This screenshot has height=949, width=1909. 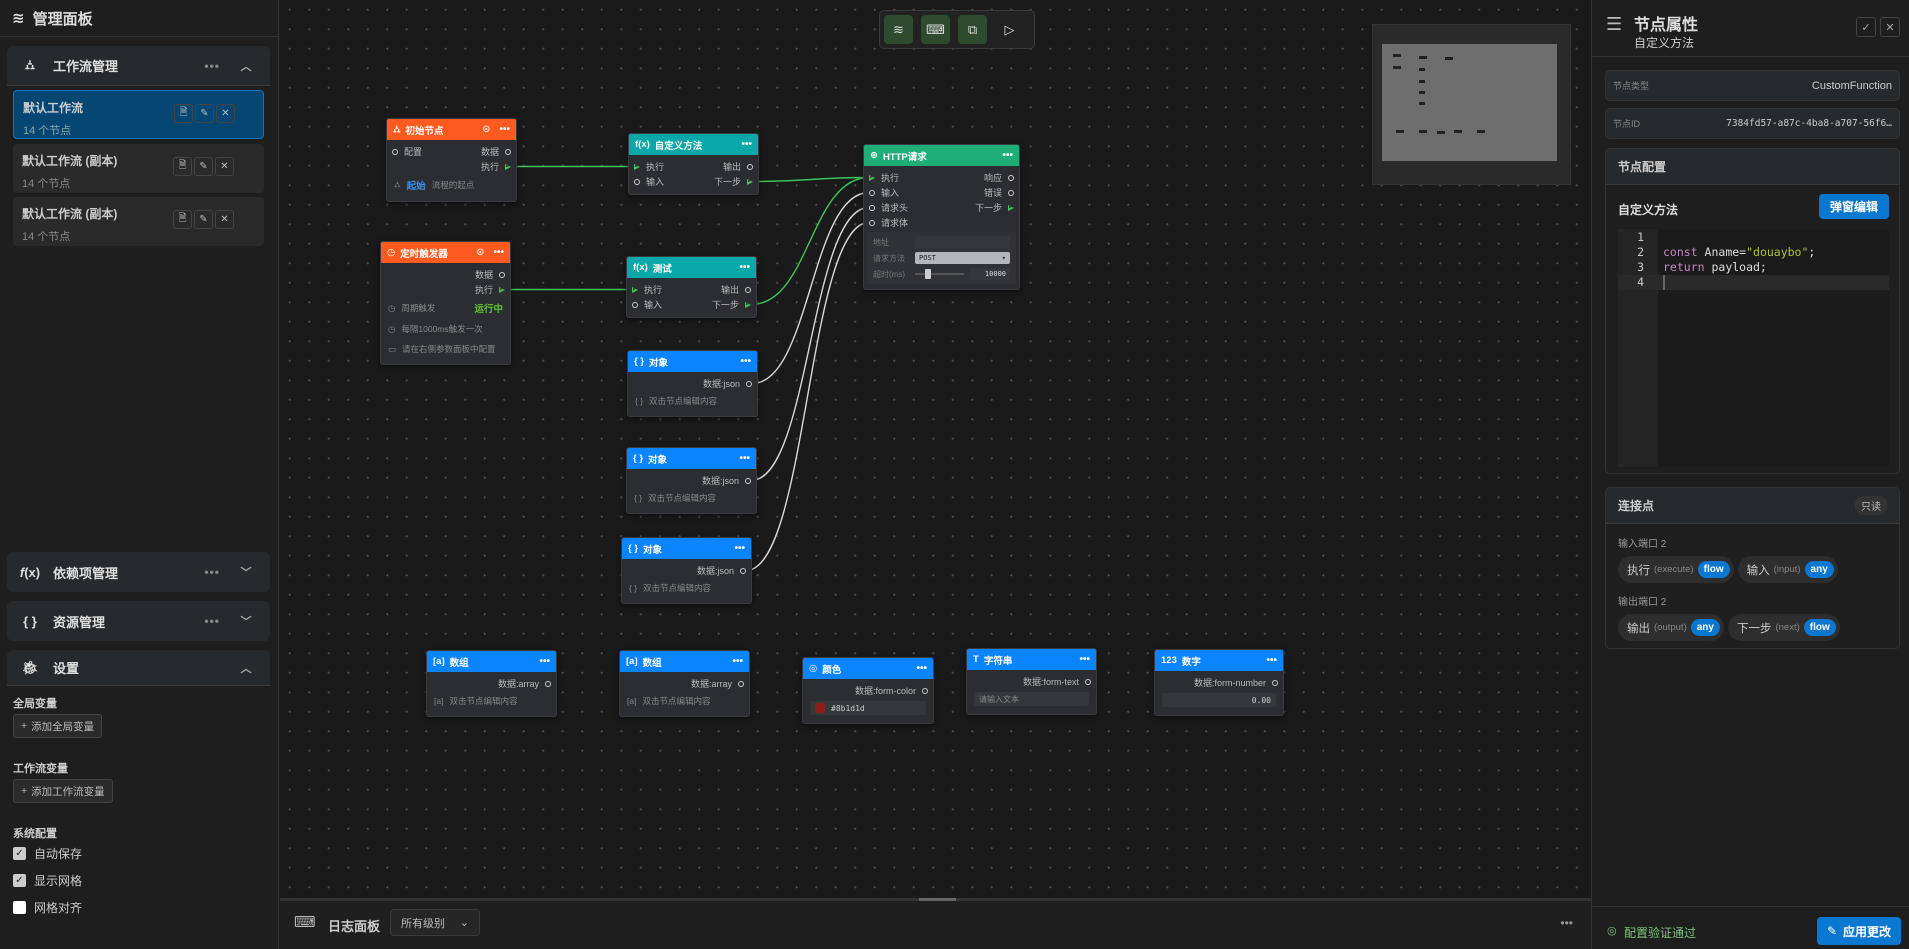 What do you see at coordinates (928, 274) in the screenshot?
I see `slider-thumb` at bounding box center [928, 274].